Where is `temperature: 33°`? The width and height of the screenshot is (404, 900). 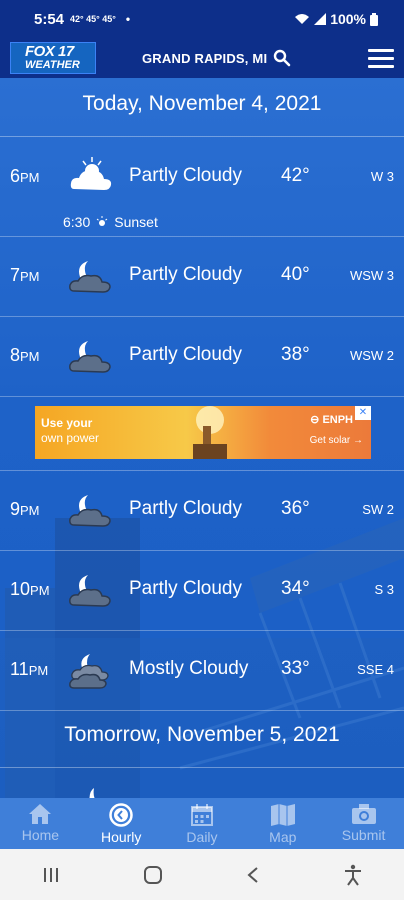
temperature: 33° is located at coordinates (295, 668).